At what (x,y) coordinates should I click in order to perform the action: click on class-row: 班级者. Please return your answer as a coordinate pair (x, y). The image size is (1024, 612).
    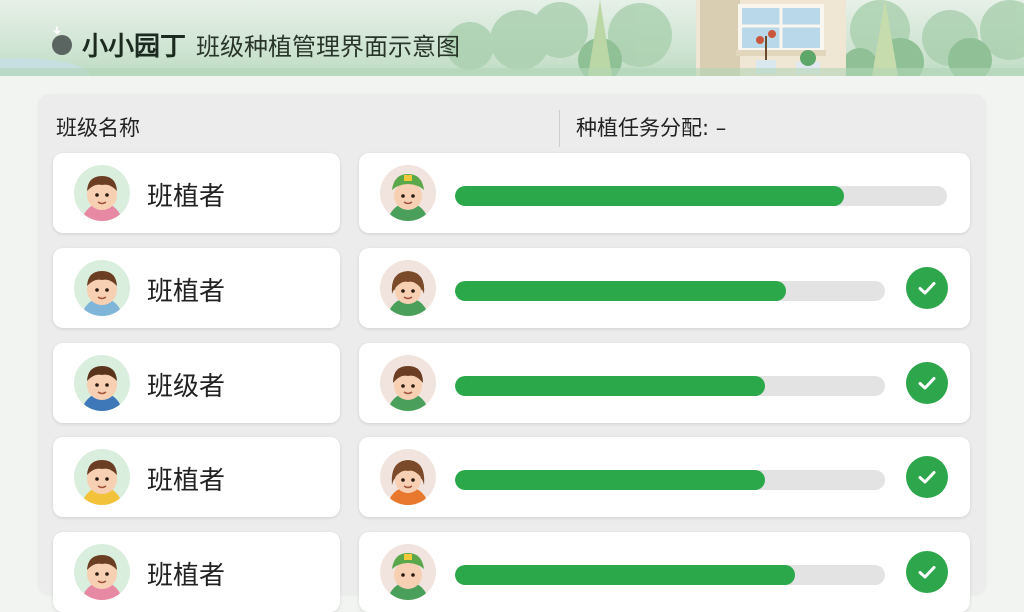
    Looking at the image, I should click on (512, 383).